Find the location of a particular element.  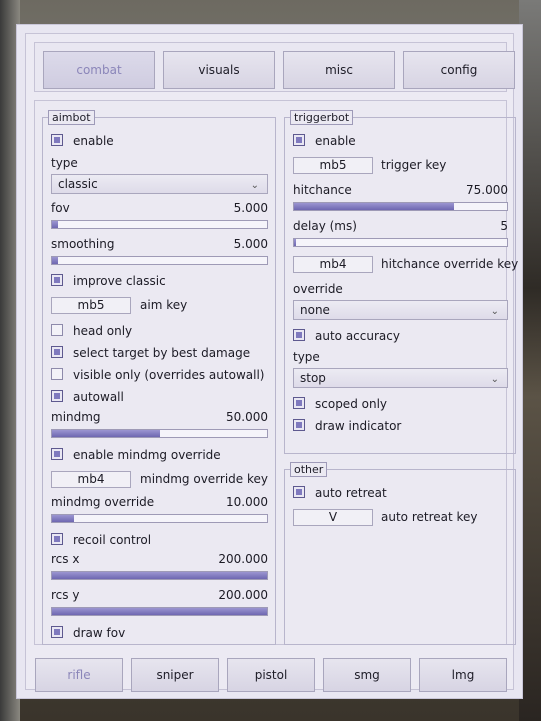

auto-retreat-row: auto retreat is located at coordinates (400, 493).